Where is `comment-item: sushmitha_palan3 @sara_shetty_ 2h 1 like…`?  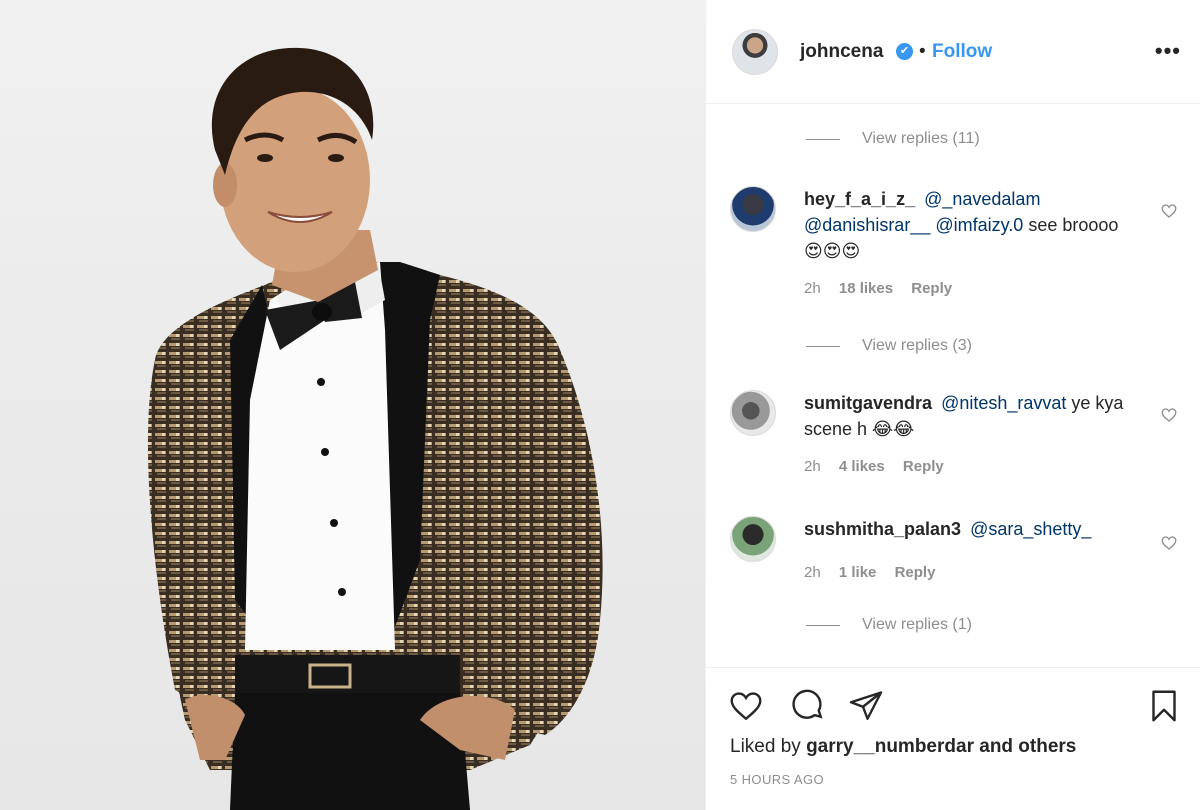 comment-item: sushmitha_palan3 @sara_shetty_ 2h 1 like… is located at coordinates (960, 556).